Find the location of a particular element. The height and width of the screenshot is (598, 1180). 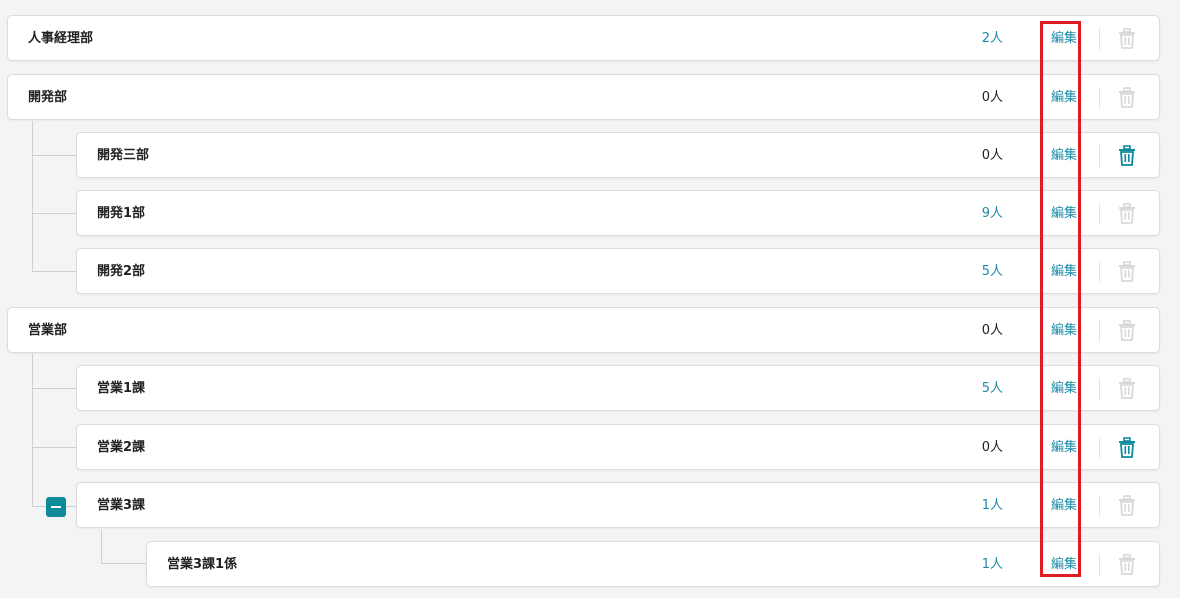

department-name: 営業1課 is located at coordinates (121, 388).